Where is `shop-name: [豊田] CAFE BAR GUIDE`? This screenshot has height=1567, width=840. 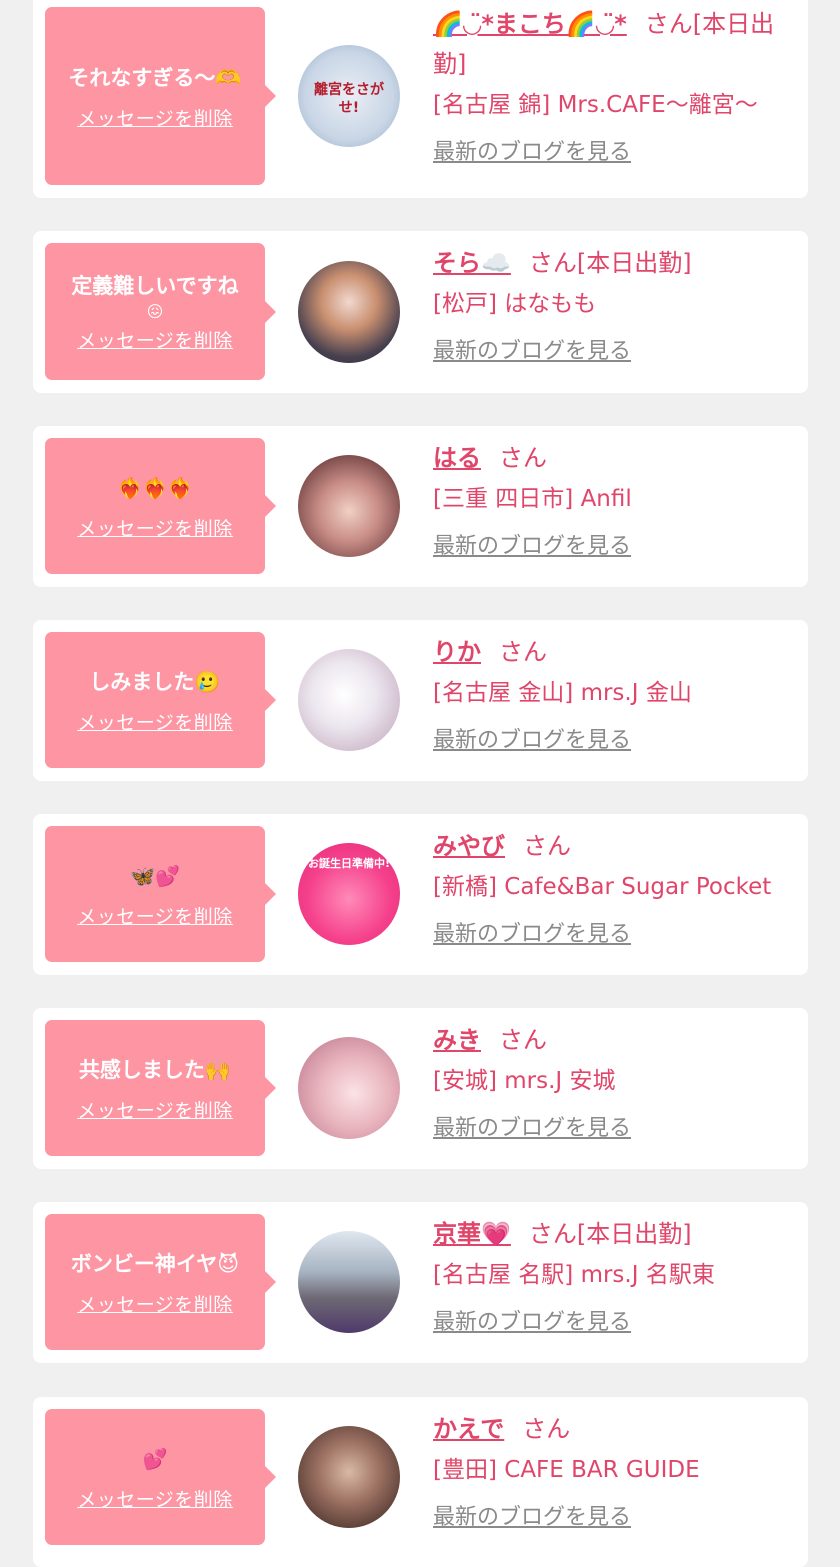
shop-name: [豊田] CAFE BAR GUIDE is located at coordinates (566, 1470).